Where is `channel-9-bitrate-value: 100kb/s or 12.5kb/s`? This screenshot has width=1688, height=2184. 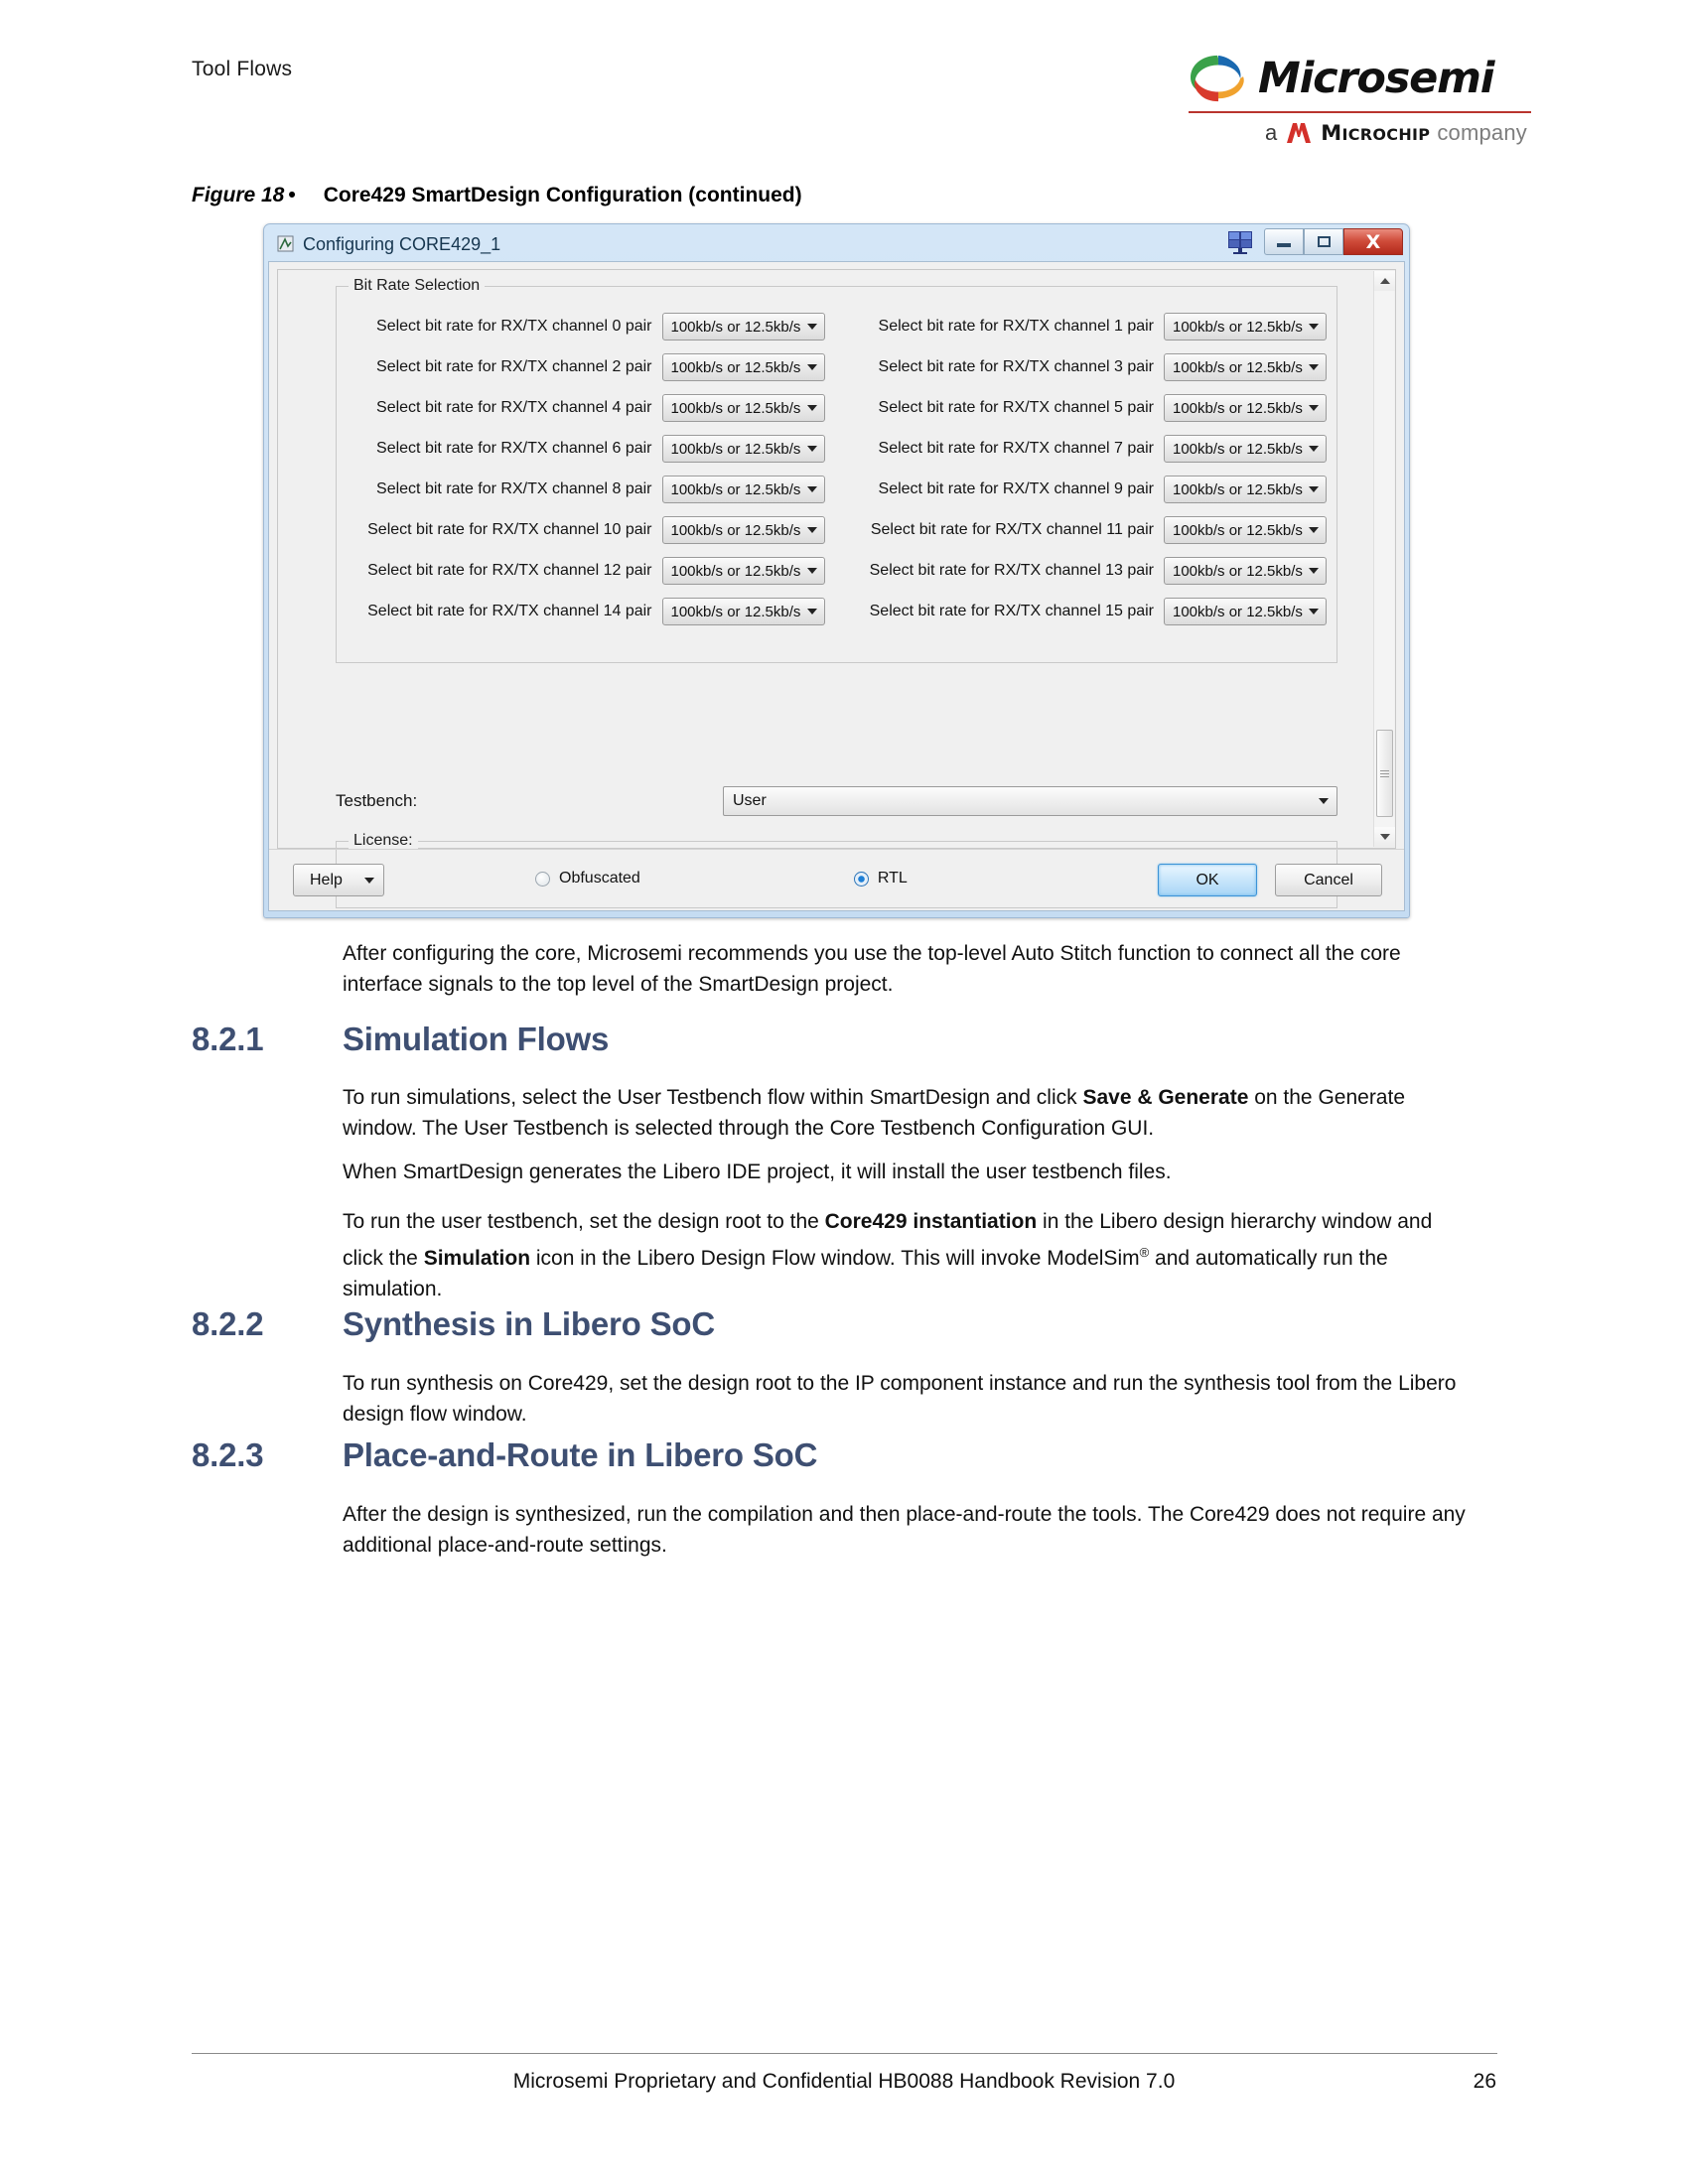 channel-9-bitrate-value: 100kb/s or 12.5kb/s is located at coordinates (1238, 489).